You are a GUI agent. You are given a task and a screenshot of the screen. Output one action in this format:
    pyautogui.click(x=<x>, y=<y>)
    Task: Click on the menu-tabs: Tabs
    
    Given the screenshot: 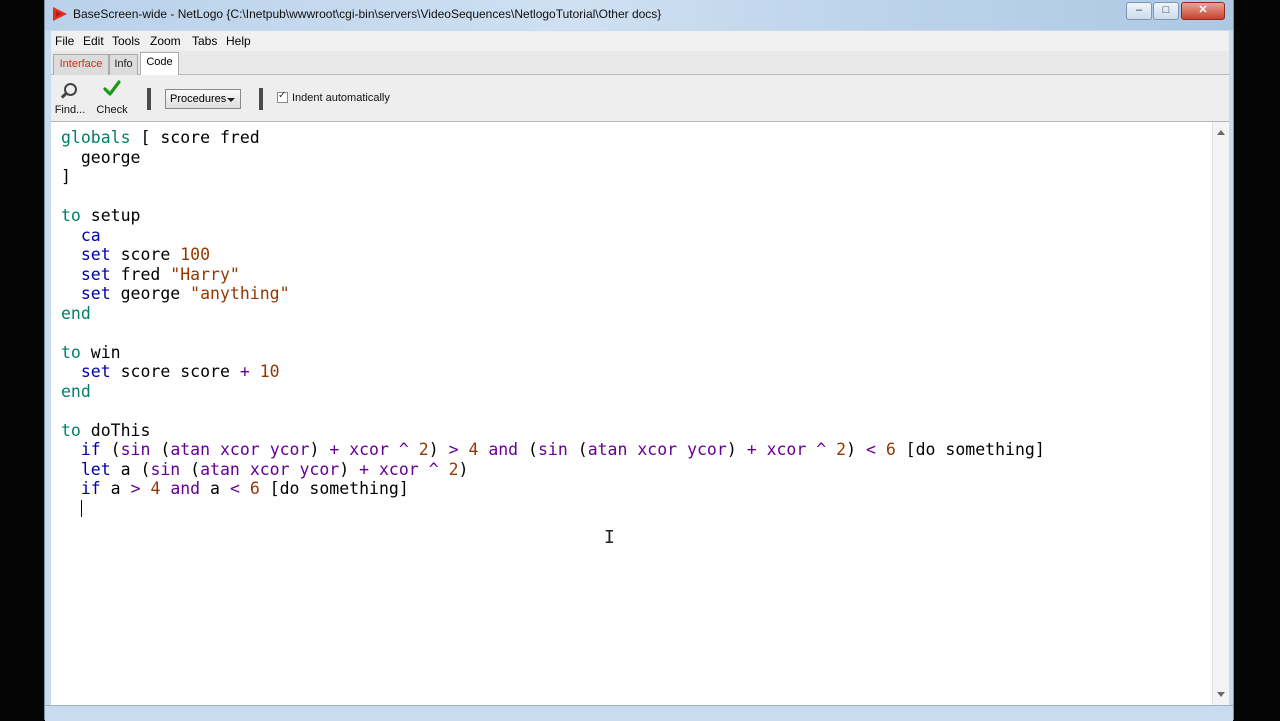 What is the action you would take?
    pyautogui.click(x=204, y=41)
    